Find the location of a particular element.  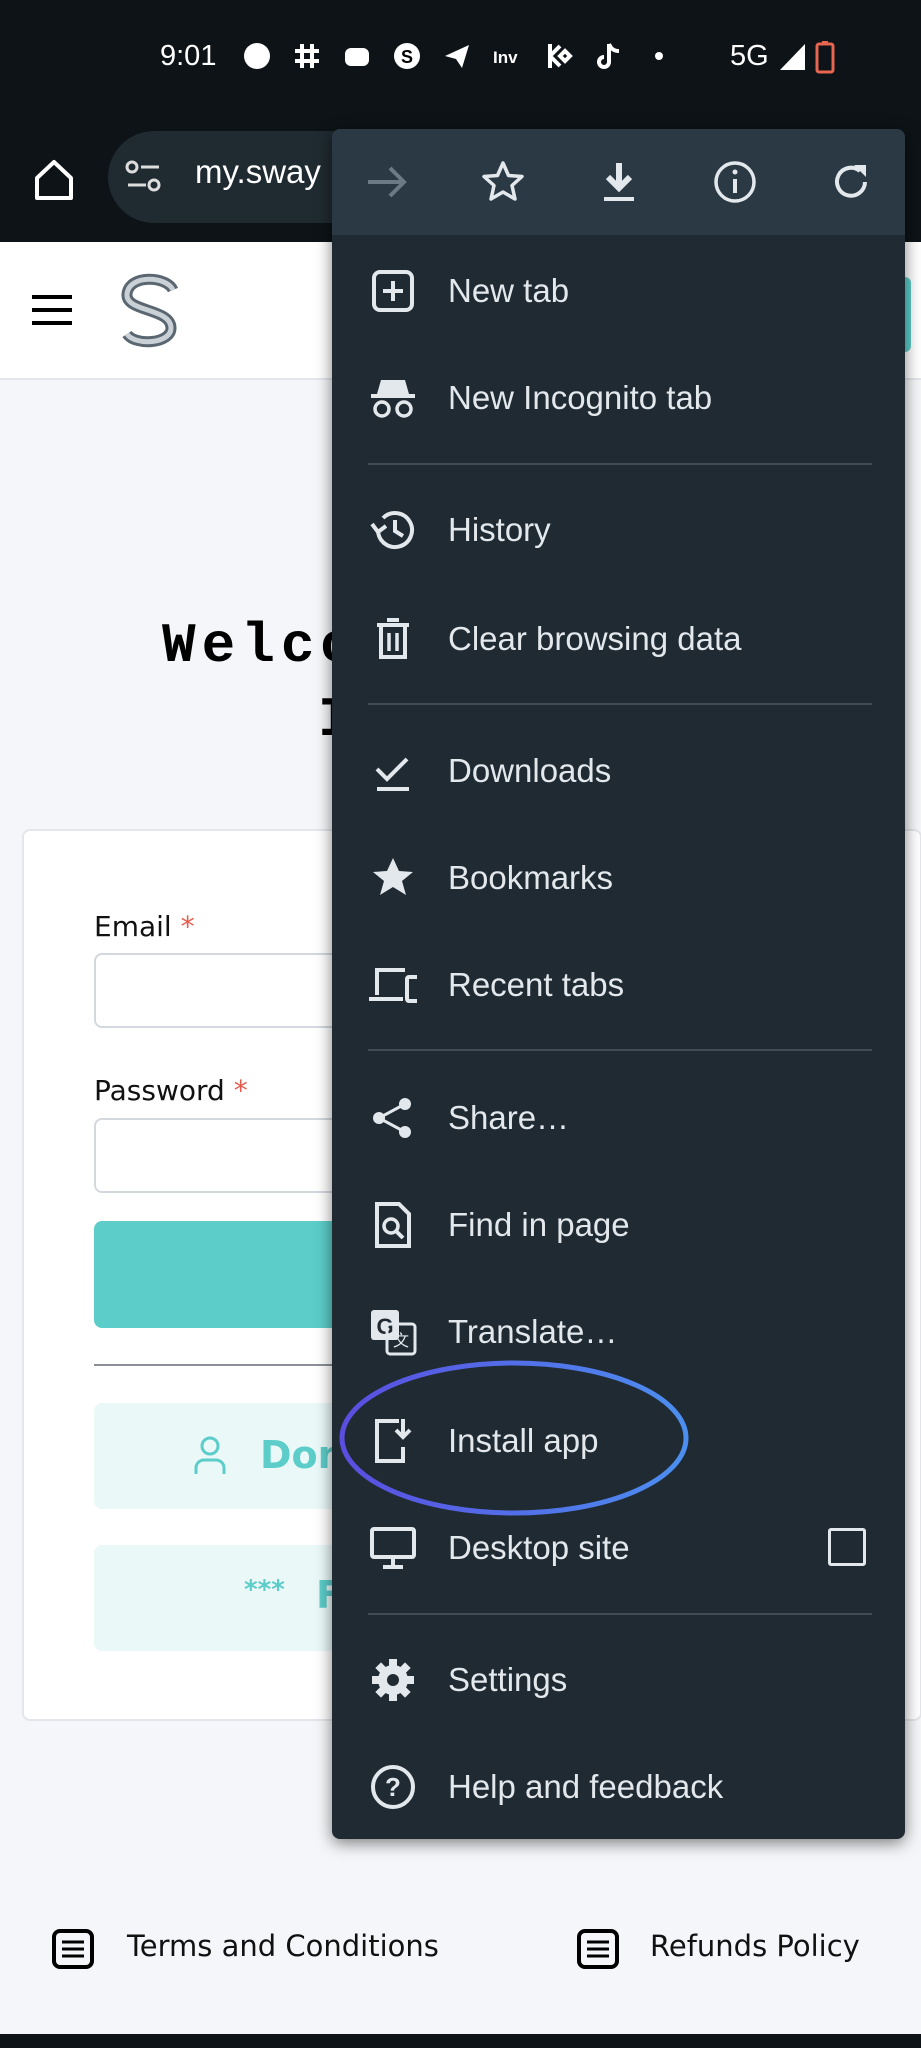

kucoin-icon is located at coordinates (560, 56).